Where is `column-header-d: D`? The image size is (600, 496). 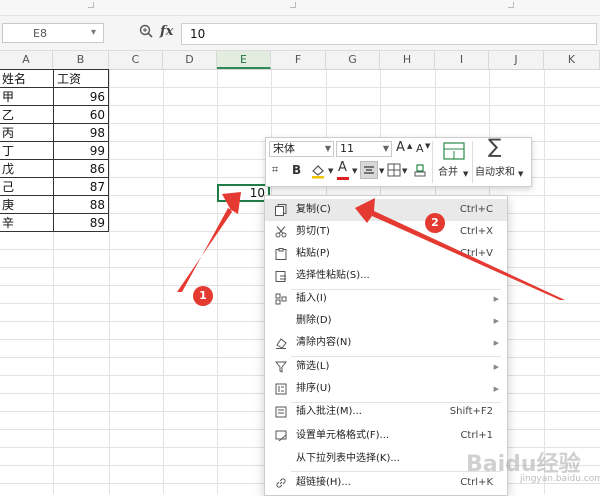 column-header-d: D is located at coordinates (190, 60).